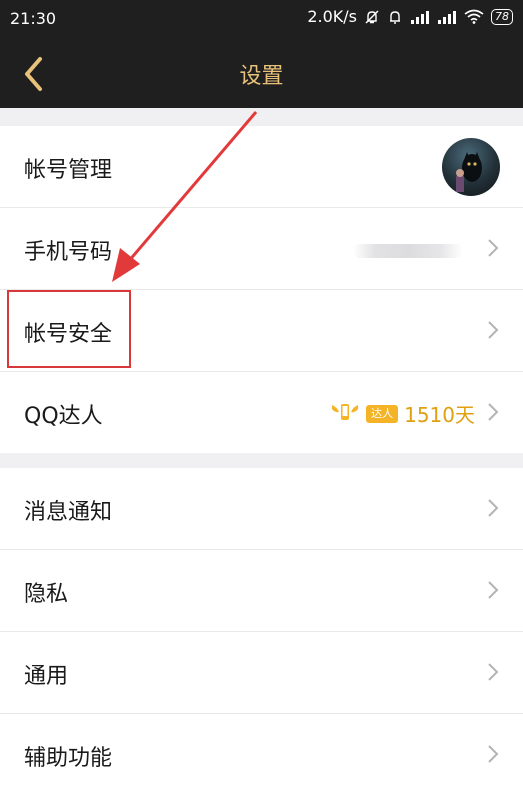 Image resolution: width=523 pixels, height=795 pixels. Describe the element at coordinates (33, 18) in the screenshot. I see `status-time: 21:30` at that location.